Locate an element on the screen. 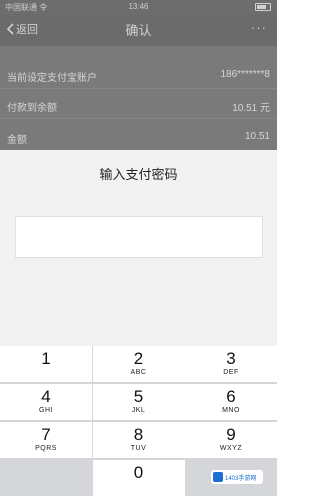  info-value: 10.51 is located at coordinates (257, 136).